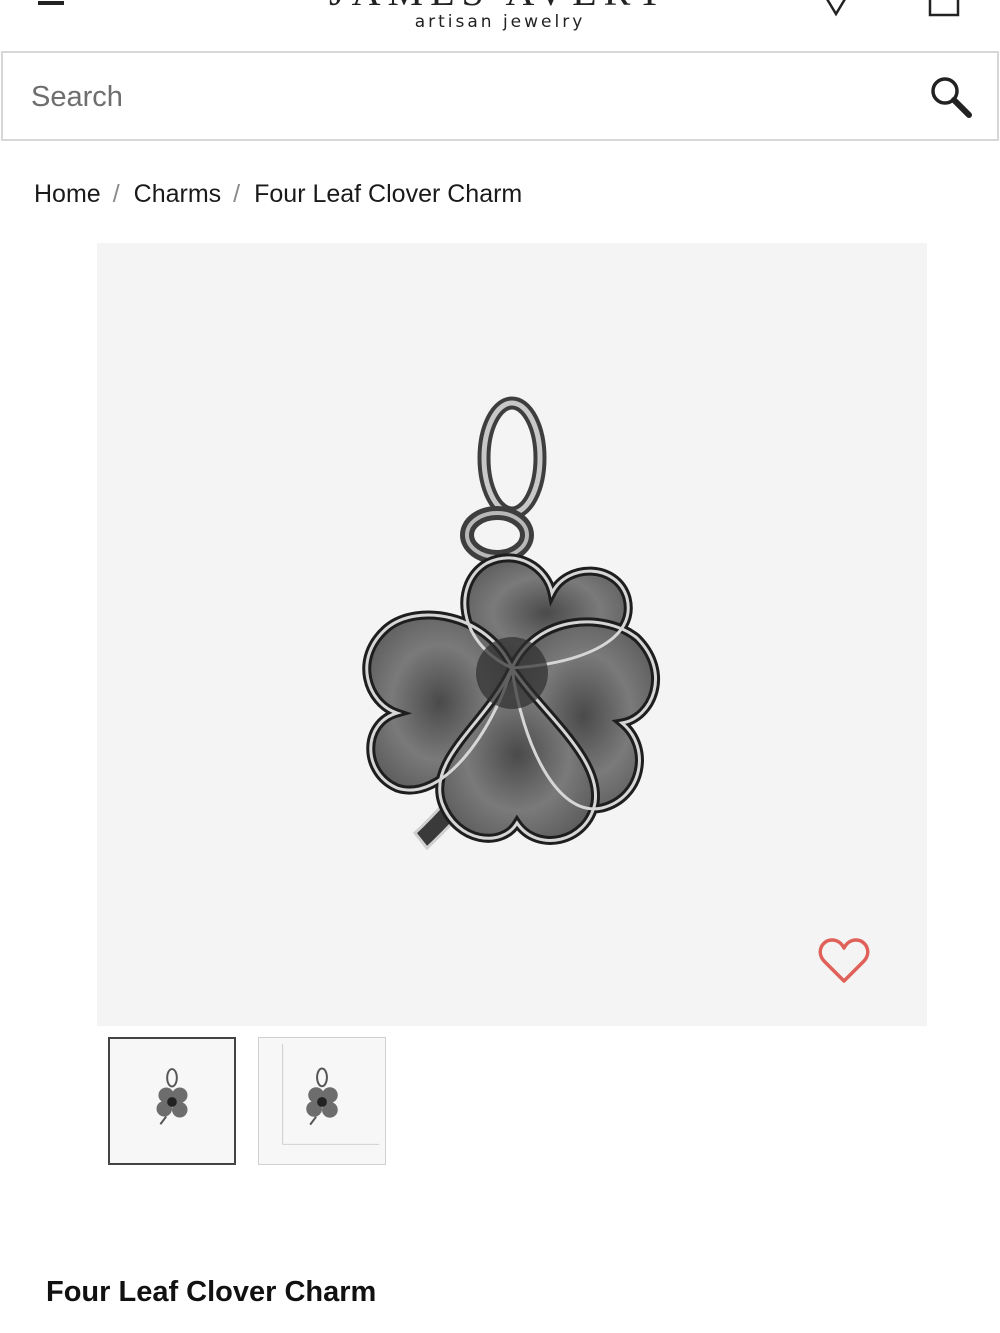 The image size is (1000, 1333). I want to click on search-icon, so click(951, 97).